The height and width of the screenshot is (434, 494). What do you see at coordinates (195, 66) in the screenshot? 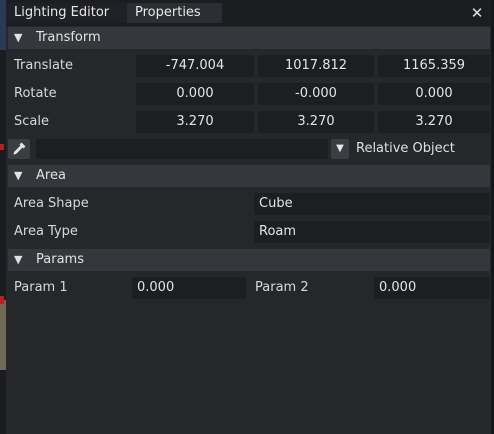
I see `translate-x-field: -747.004` at bounding box center [195, 66].